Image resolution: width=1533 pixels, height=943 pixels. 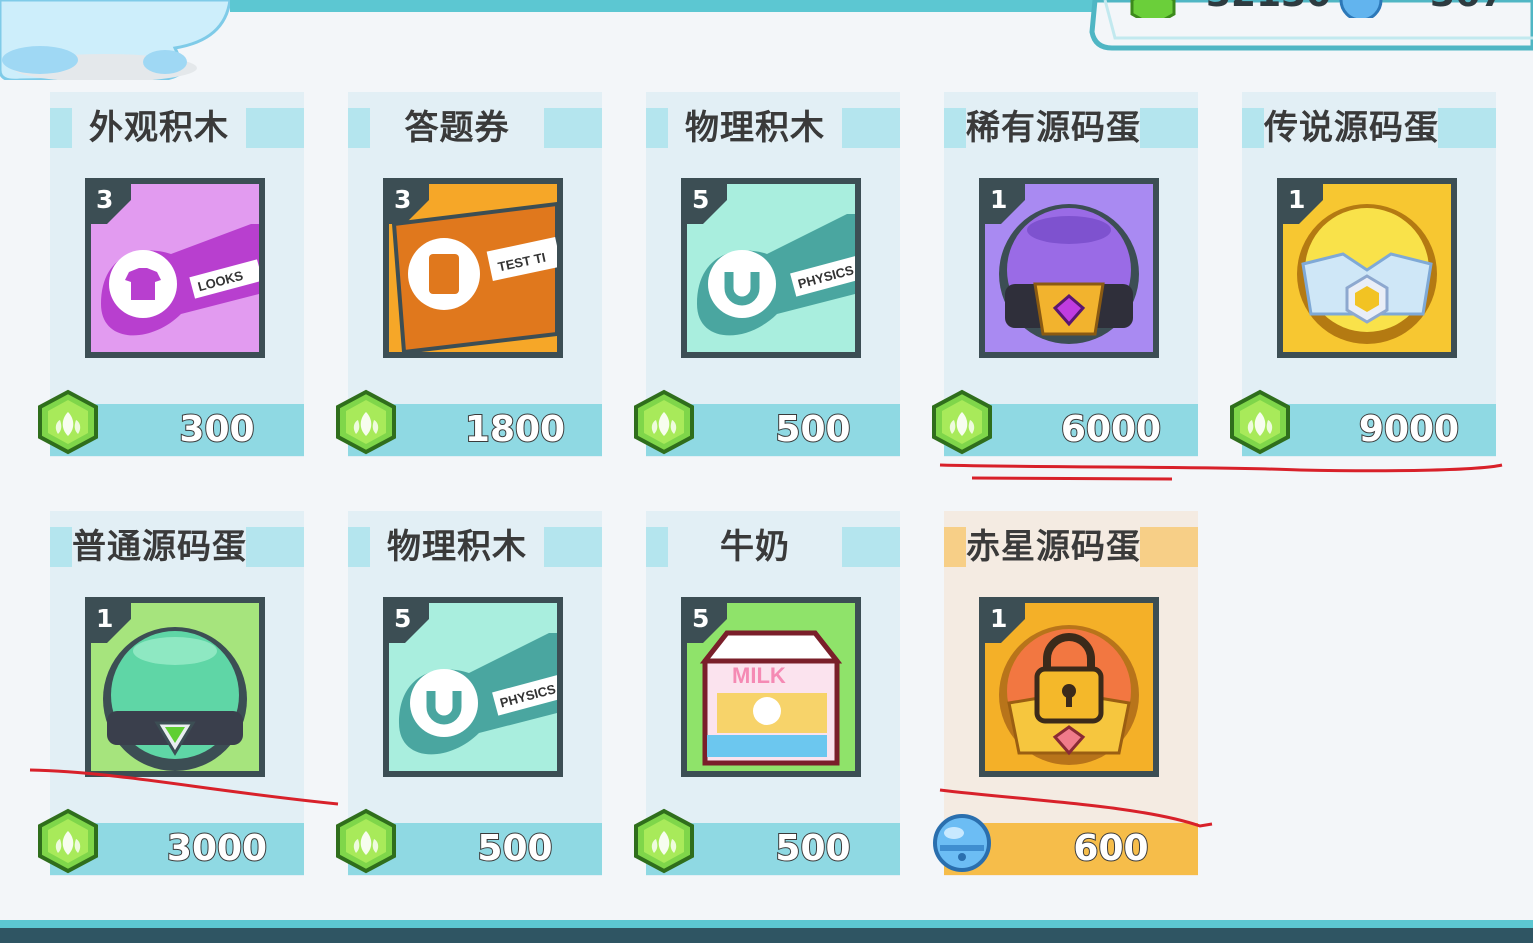 What do you see at coordinates (962, 841) in the screenshot?
I see `bell-icon` at bounding box center [962, 841].